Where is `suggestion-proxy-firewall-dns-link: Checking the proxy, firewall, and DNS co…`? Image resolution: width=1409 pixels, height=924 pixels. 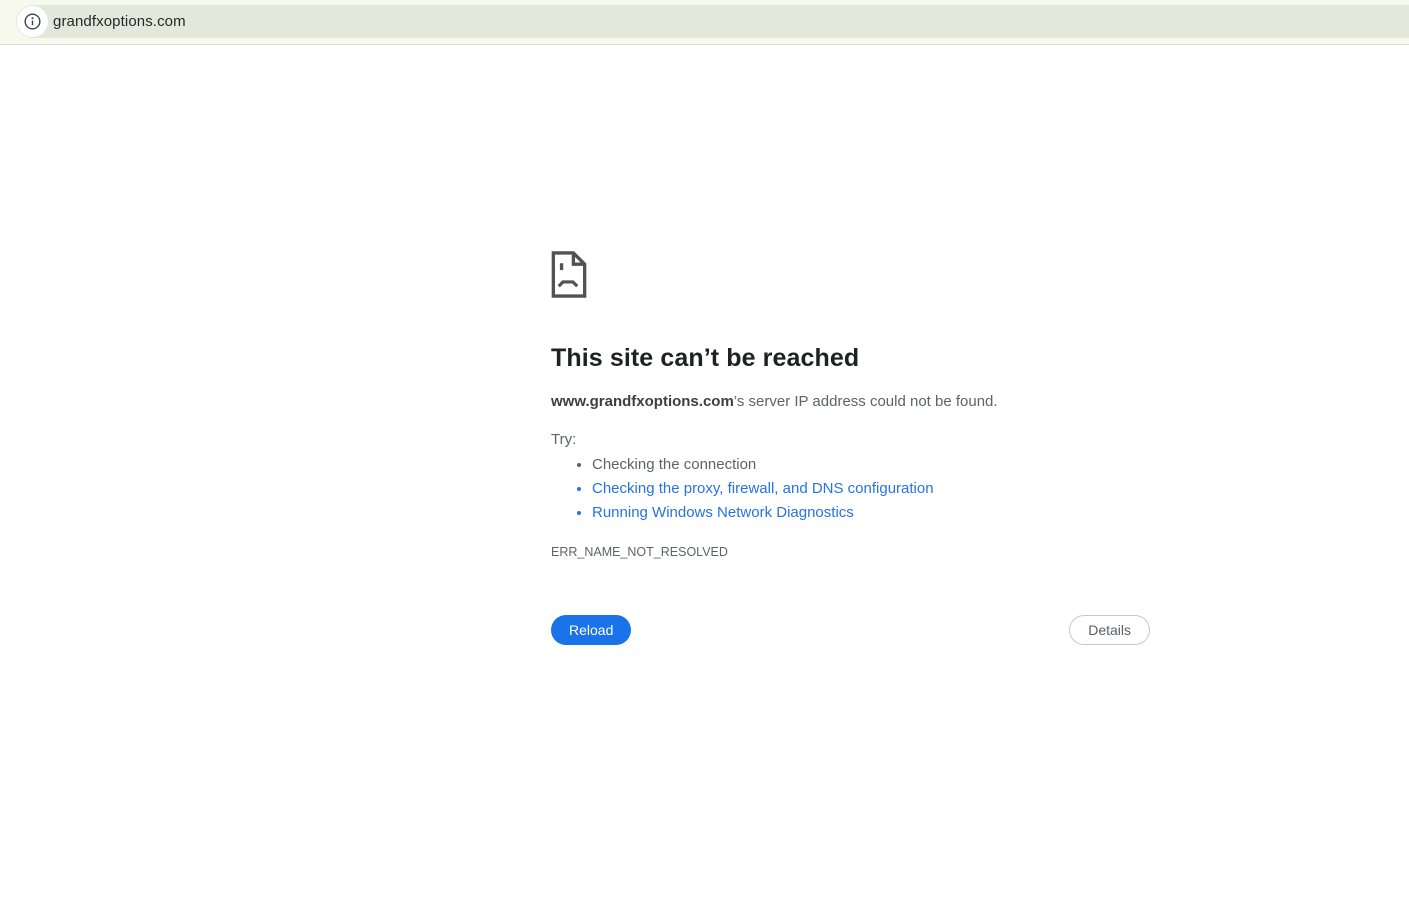 suggestion-proxy-firewall-dns-link: Checking the proxy, firewall, and DNS co… is located at coordinates (871, 489).